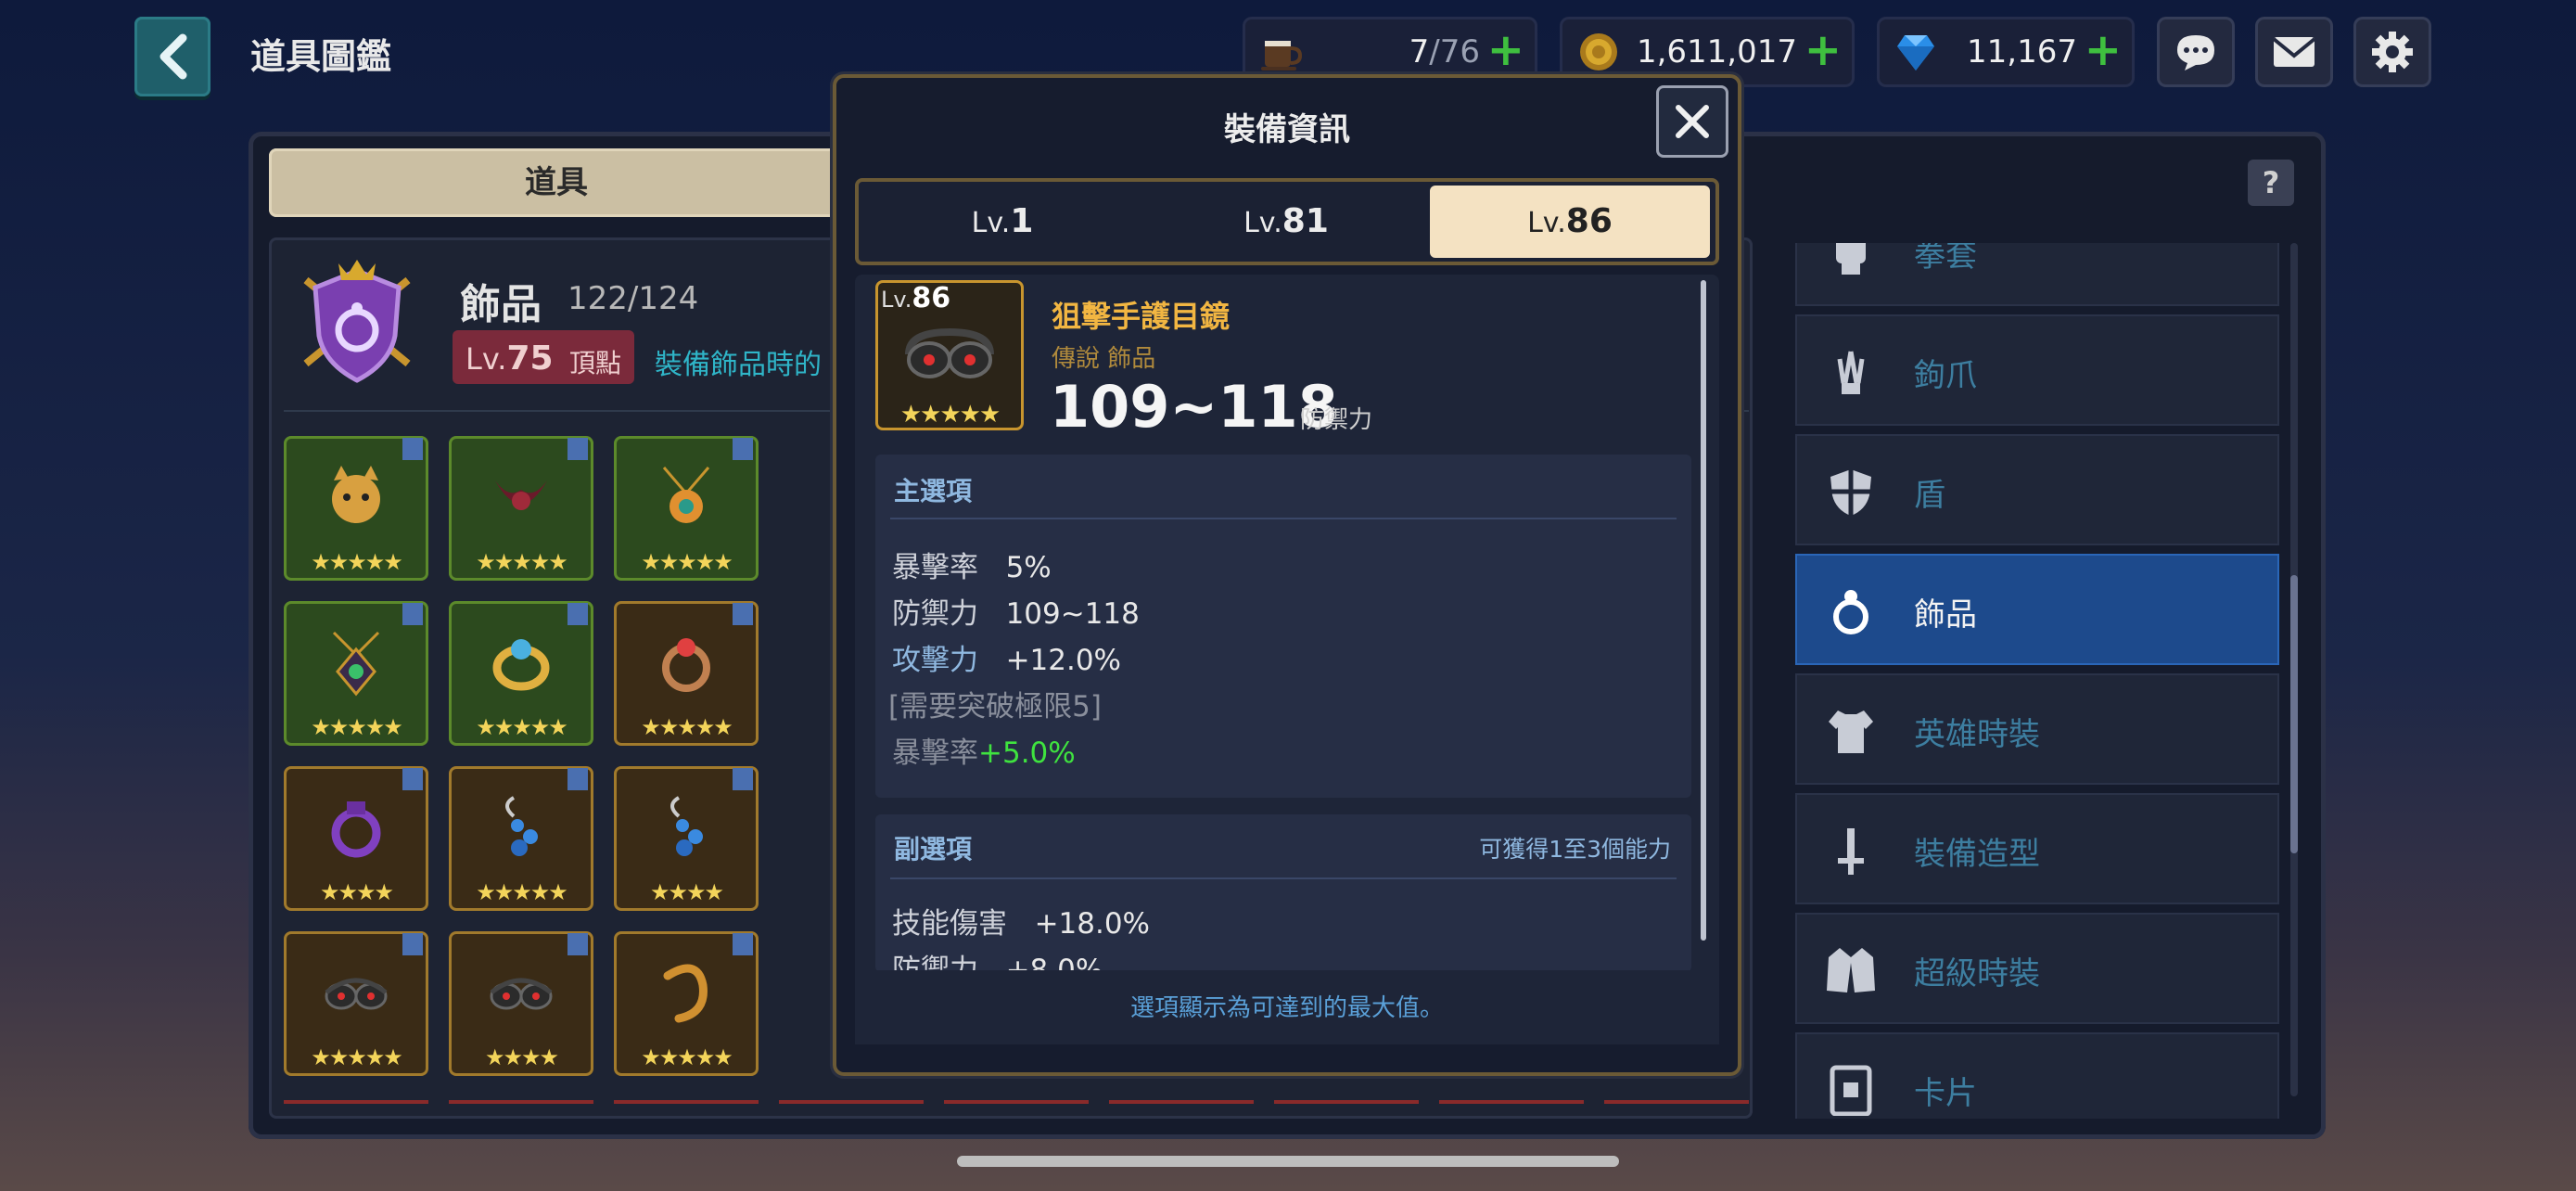  I want to click on sidebar-item-claw: 鉤爪, so click(2037, 370).